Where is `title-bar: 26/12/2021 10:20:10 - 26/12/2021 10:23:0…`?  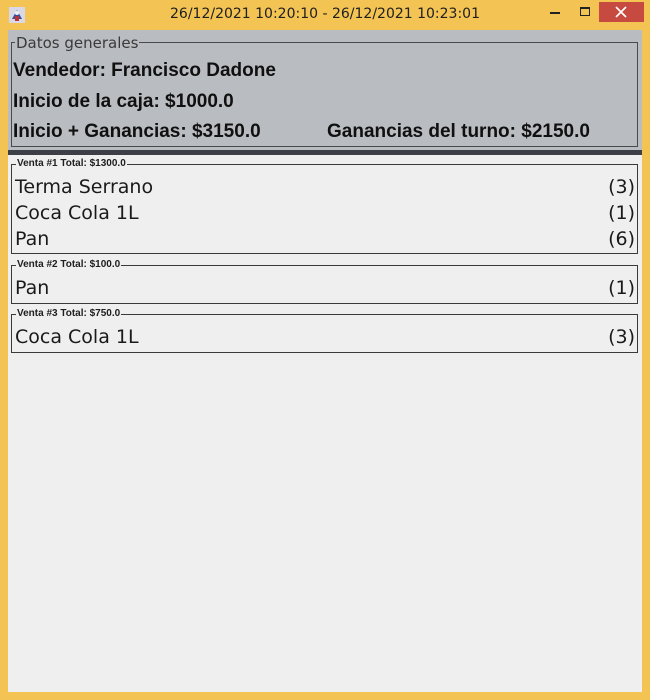
title-bar: 26/12/2021 10:20:10 - 26/12/2021 10:23:0… is located at coordinates (325, 15).